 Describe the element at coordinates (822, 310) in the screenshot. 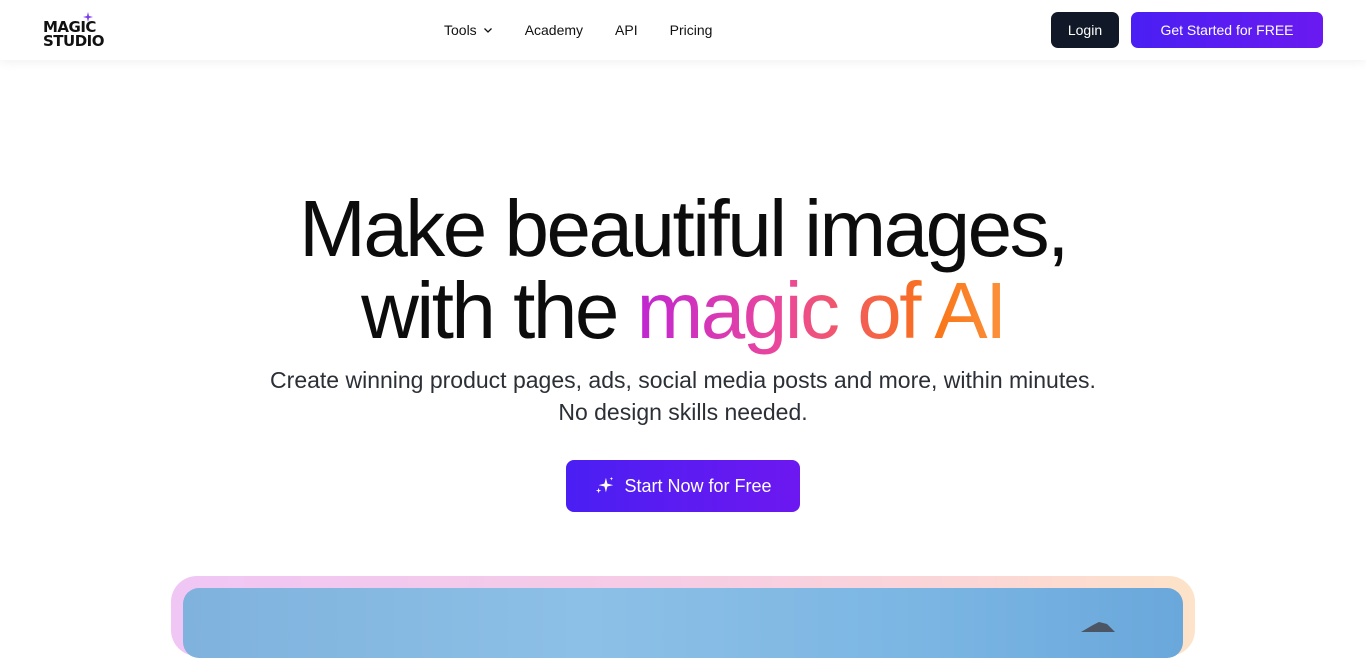

I see `hero-title-gradient: magic of AI` at that location.